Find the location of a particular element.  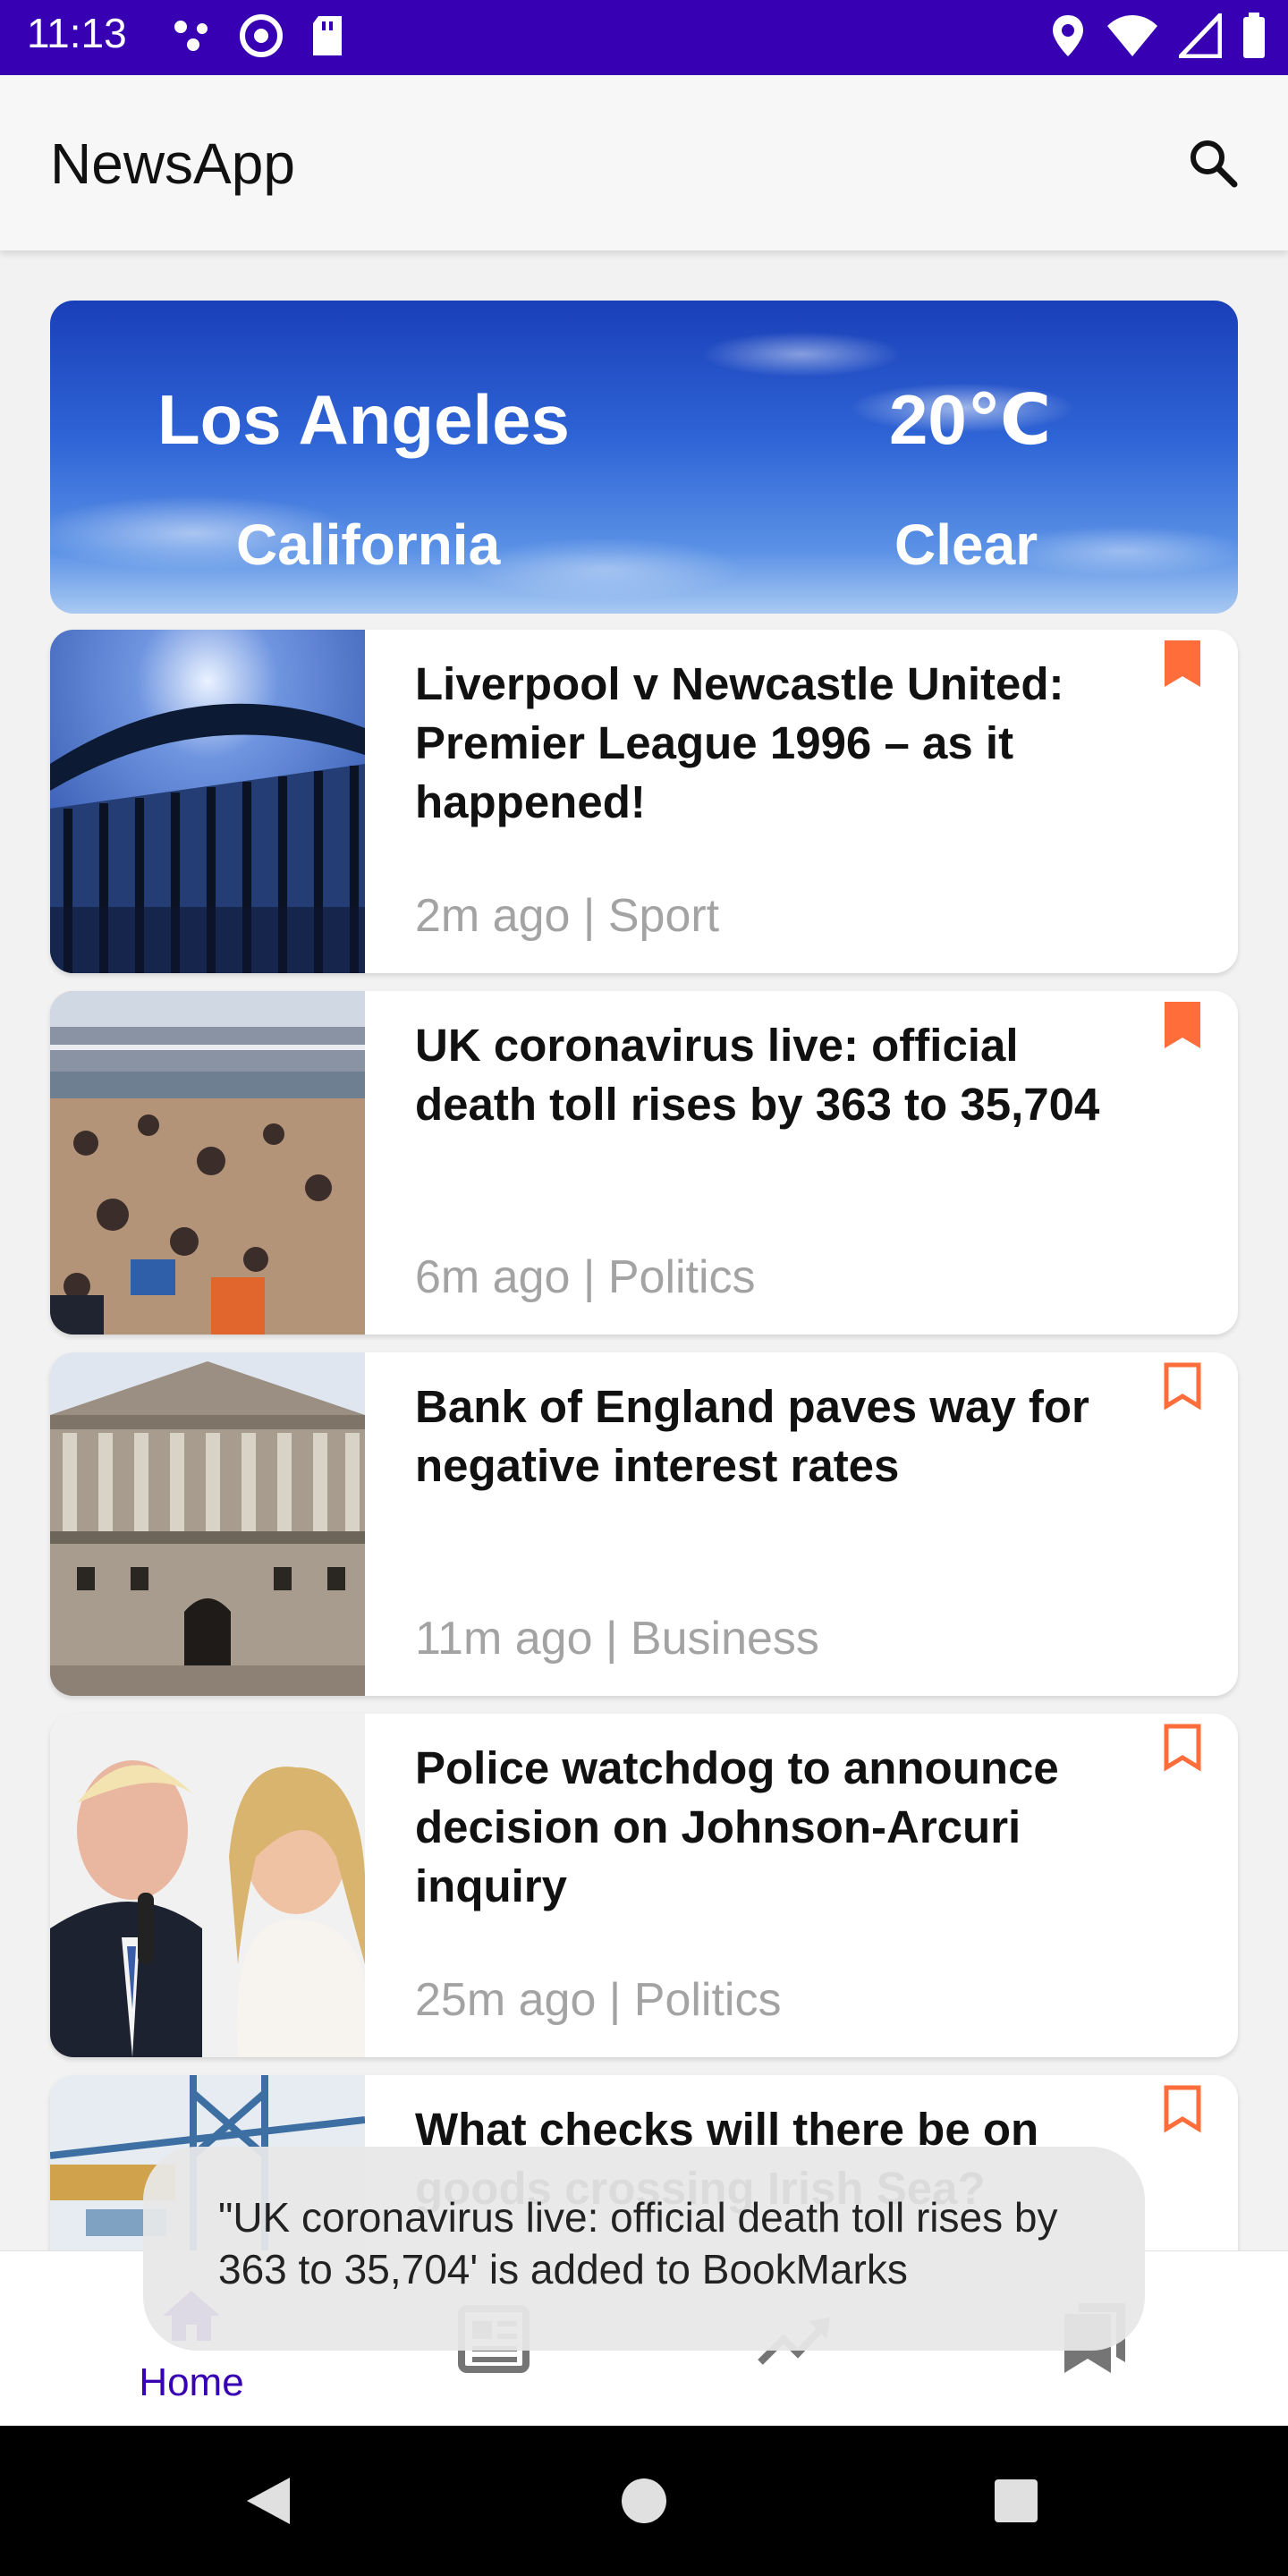

news-meta: 25m ago | Politics is located at coordinates (598, 2000).